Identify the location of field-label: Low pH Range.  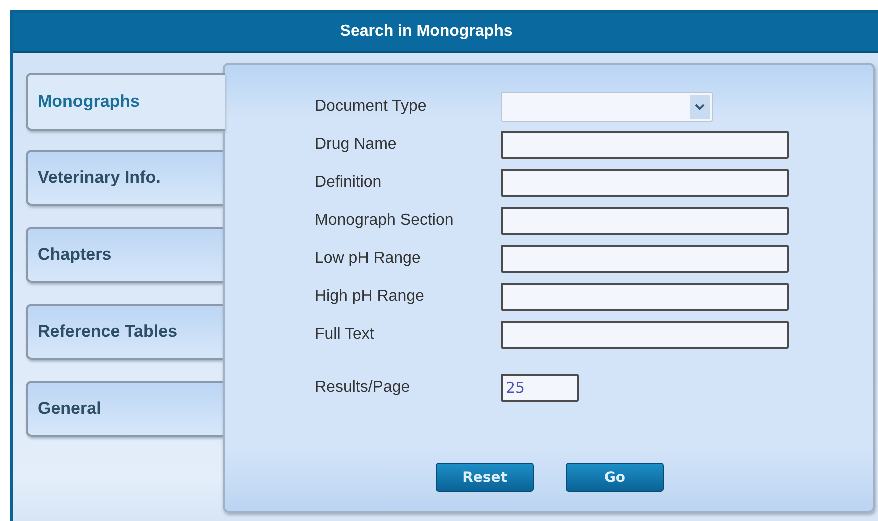
(368, 259).